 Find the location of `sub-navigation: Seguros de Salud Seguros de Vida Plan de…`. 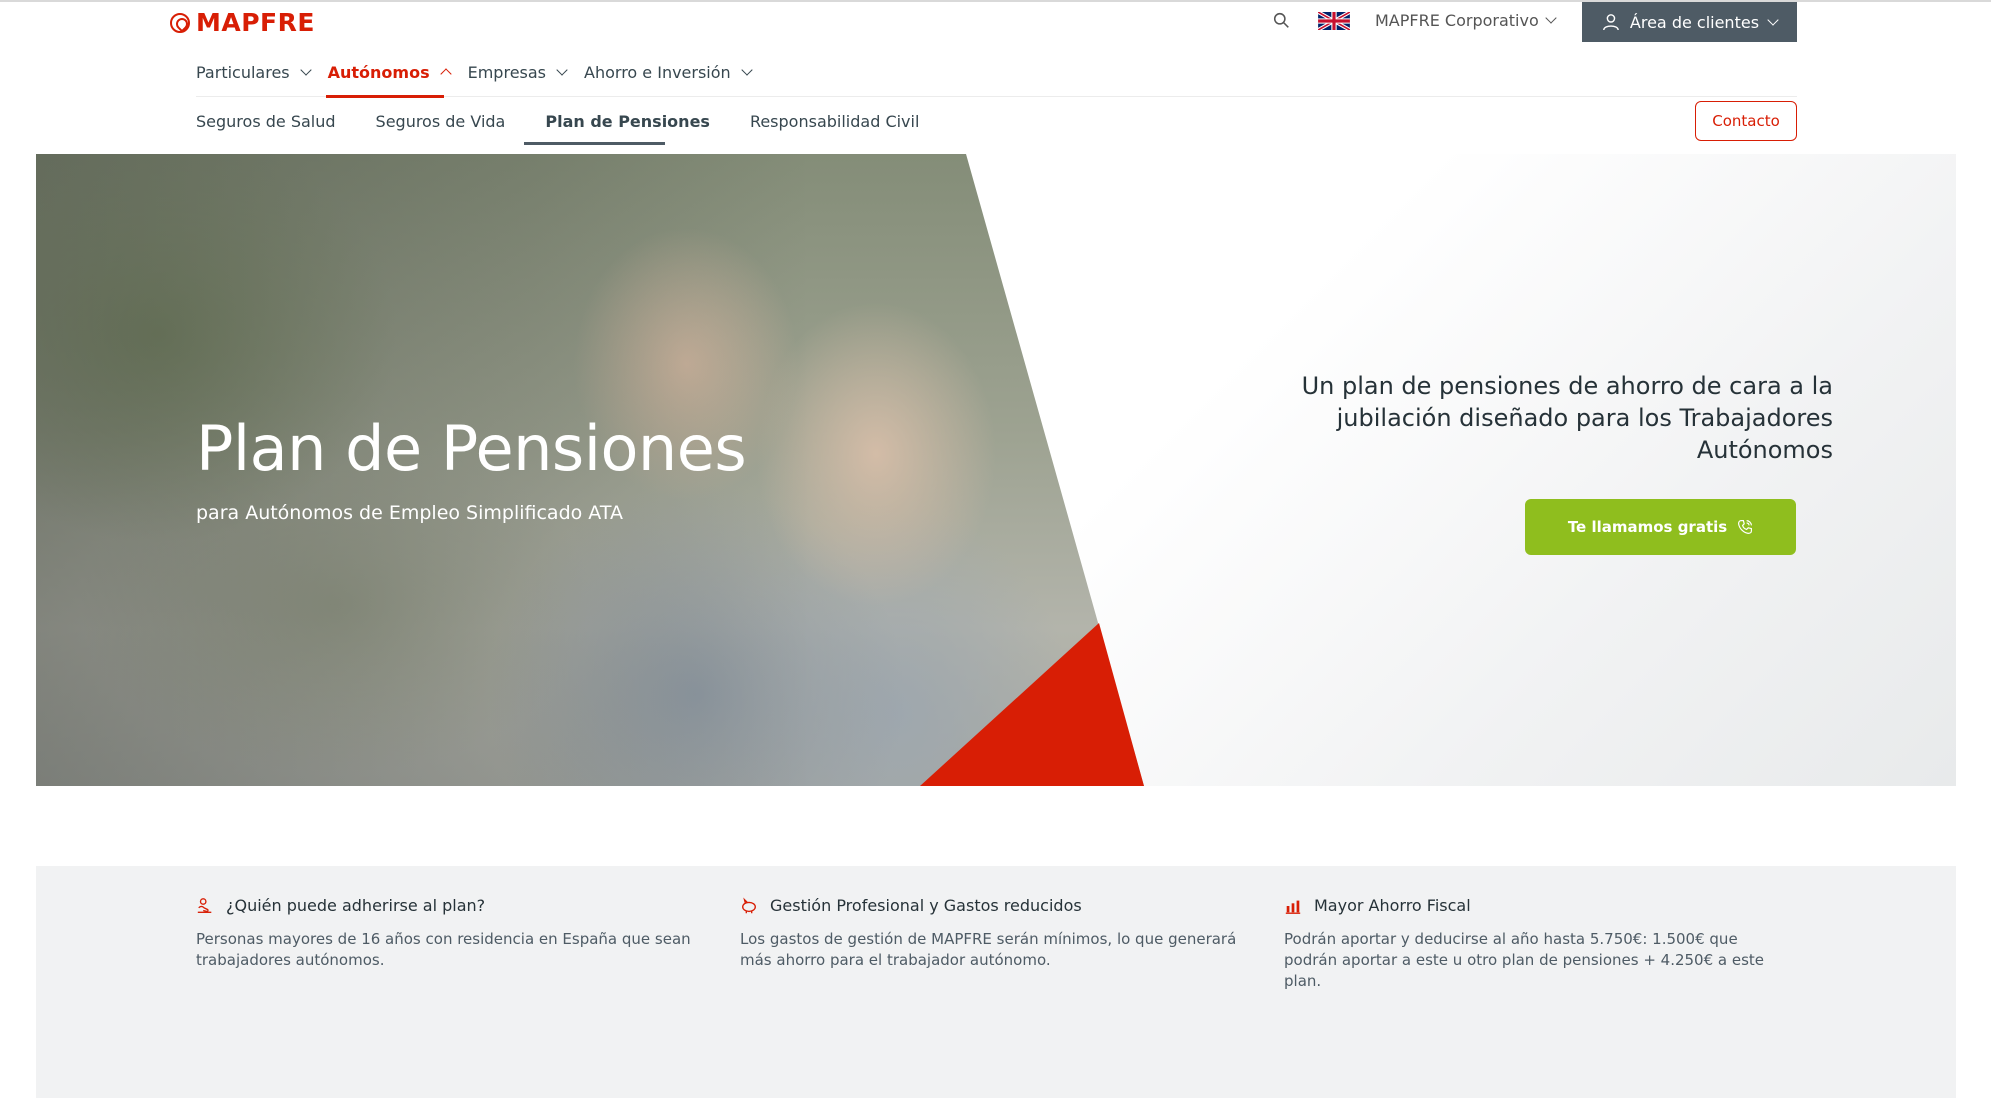

sub-navigation: Seguros de Salud Seguros de Vida Plan de… is located at coordinates (577, 127).